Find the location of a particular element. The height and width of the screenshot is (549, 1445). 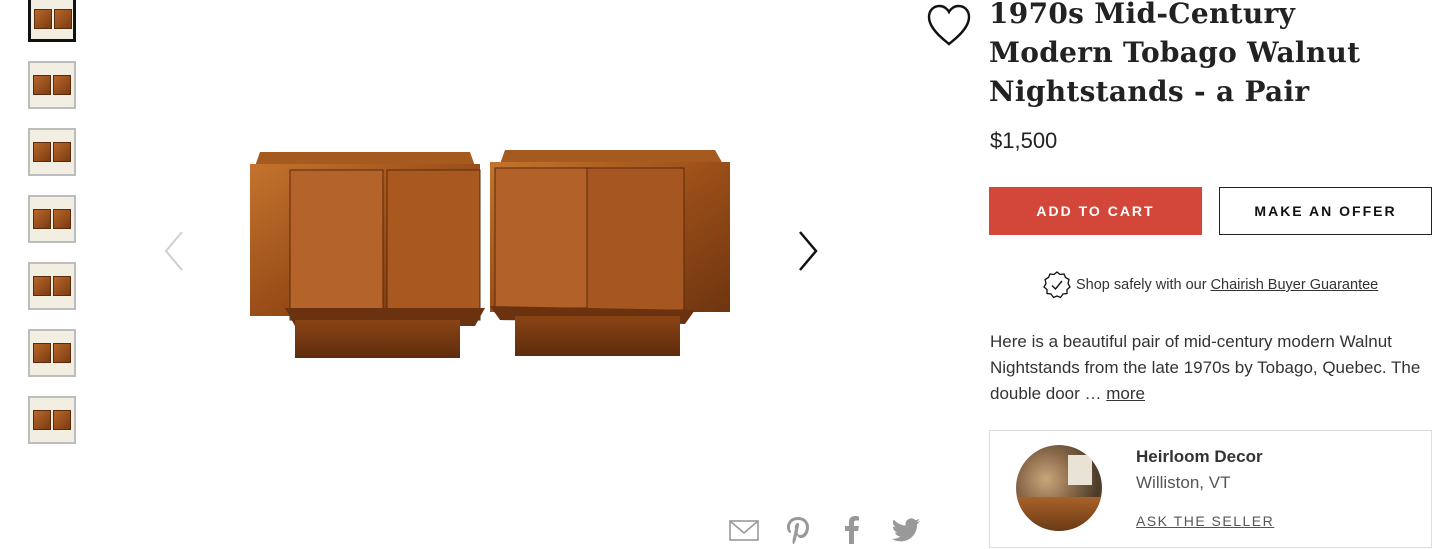

thumbnail-strip is located at coordinates (52, 231).